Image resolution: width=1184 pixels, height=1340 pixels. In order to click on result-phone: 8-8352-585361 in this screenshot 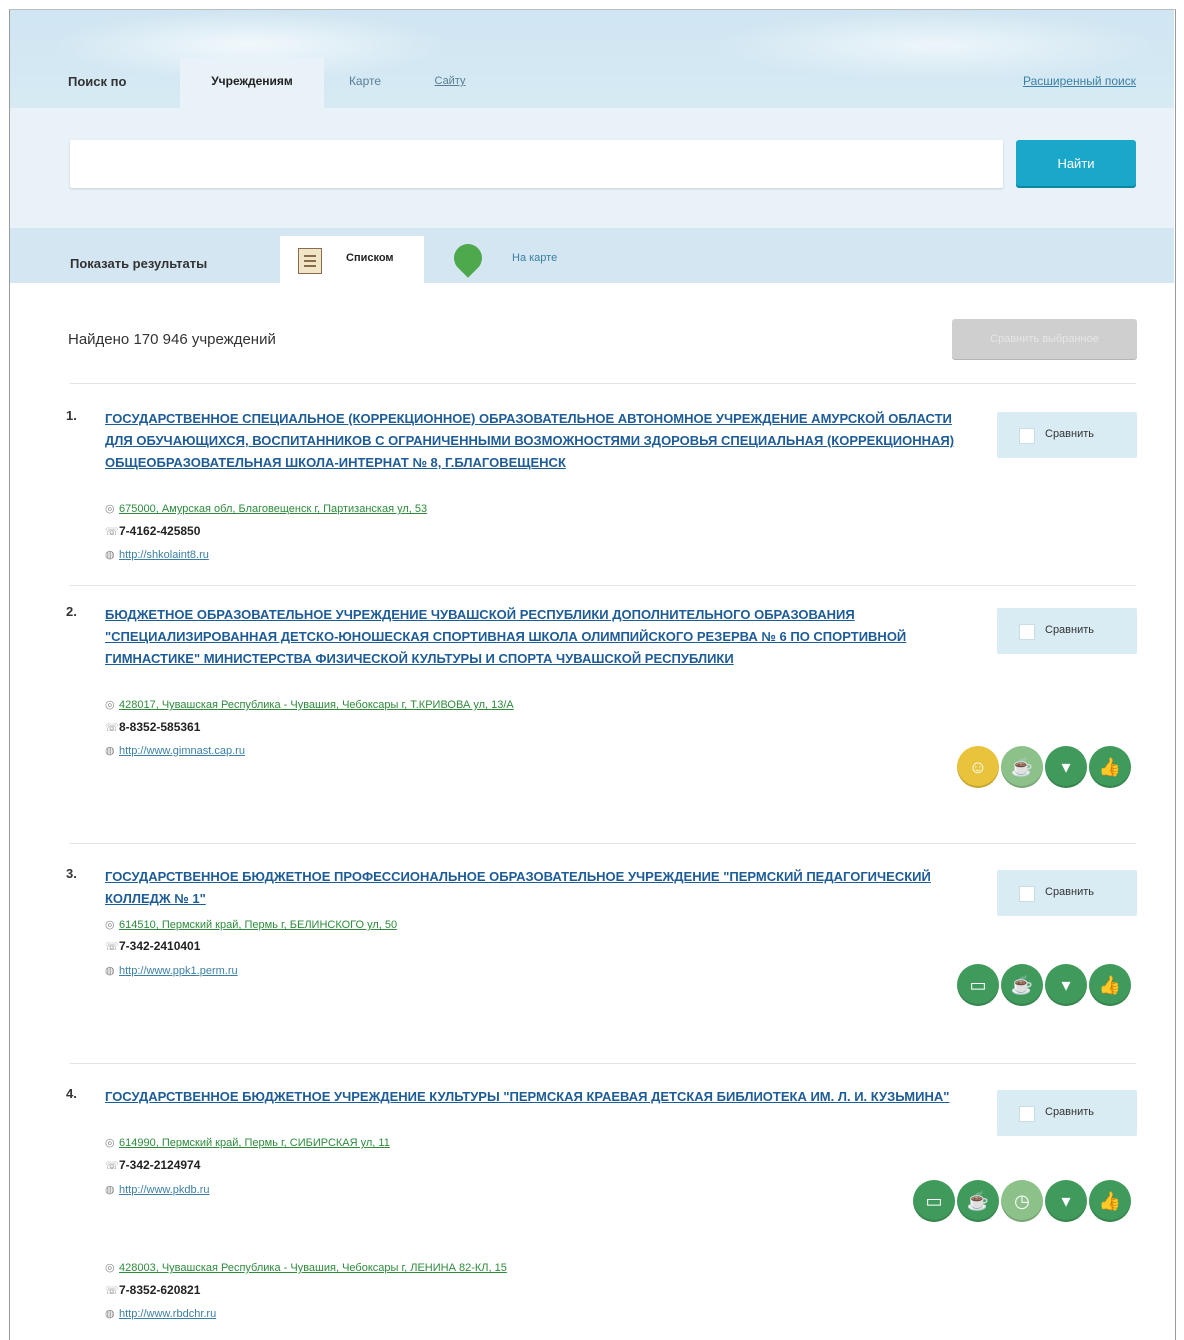, I will do `click(160, 727)`.